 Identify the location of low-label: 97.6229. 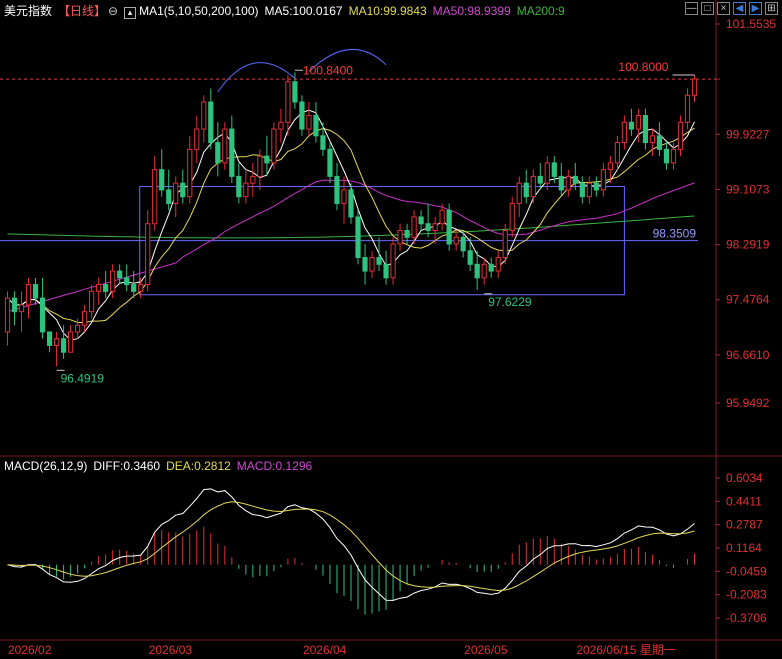
(510, 302).